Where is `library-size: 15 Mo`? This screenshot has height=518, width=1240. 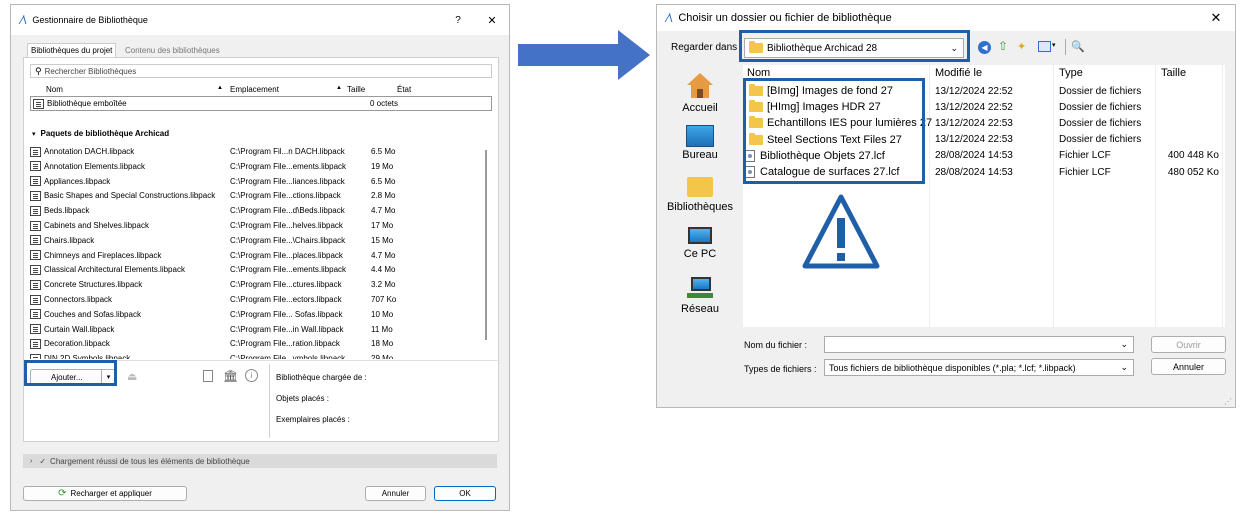 library-size: 15 Mo is located at coordinates (382, 240).